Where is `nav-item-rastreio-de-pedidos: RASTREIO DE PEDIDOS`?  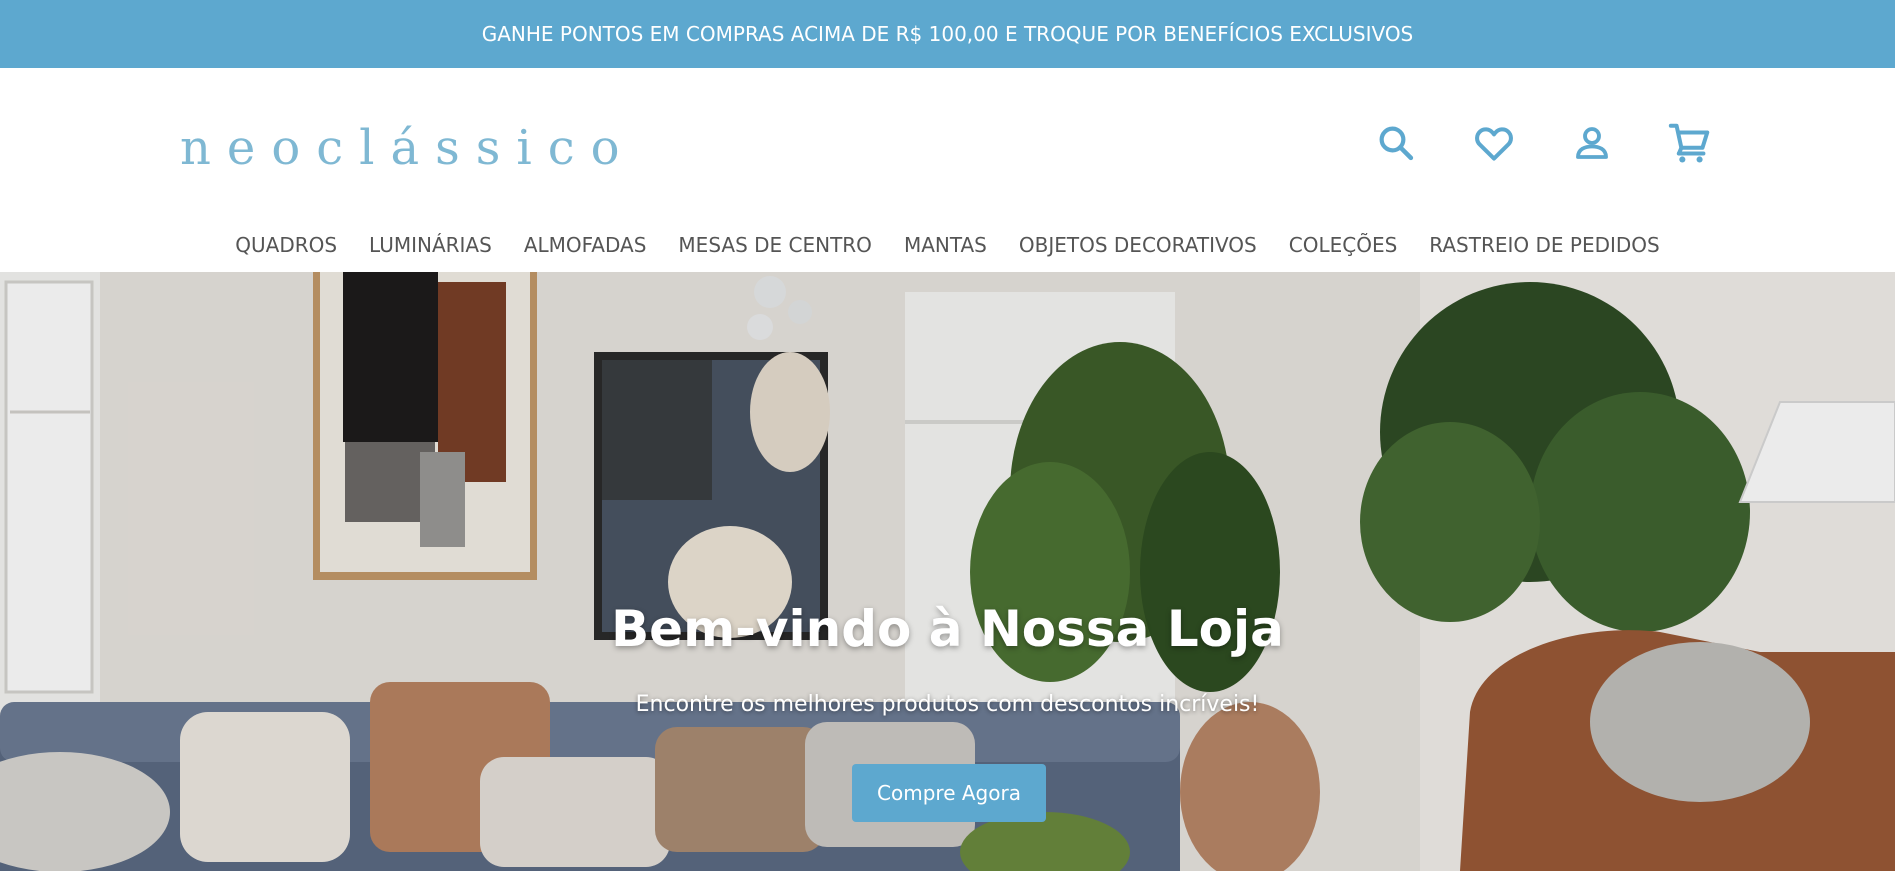 nav-item-rastreio-de-pedidos: RASTREIO DE PEDIDOS is located at coordinates (1544, 245).